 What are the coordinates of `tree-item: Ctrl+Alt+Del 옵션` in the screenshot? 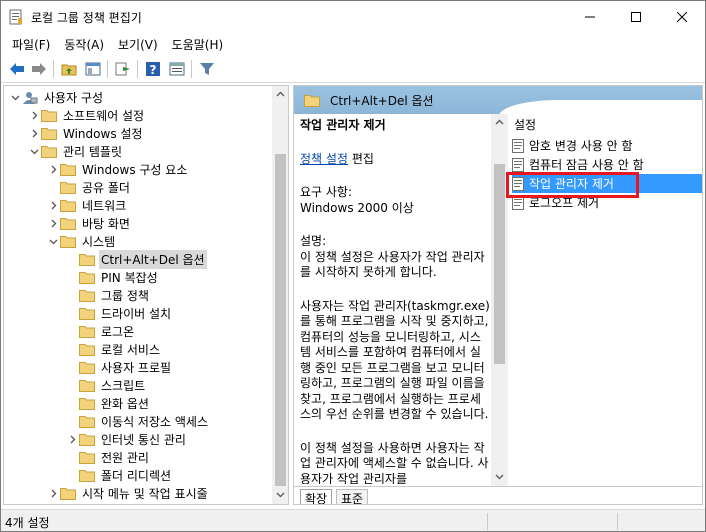 It's located at (136, 259).